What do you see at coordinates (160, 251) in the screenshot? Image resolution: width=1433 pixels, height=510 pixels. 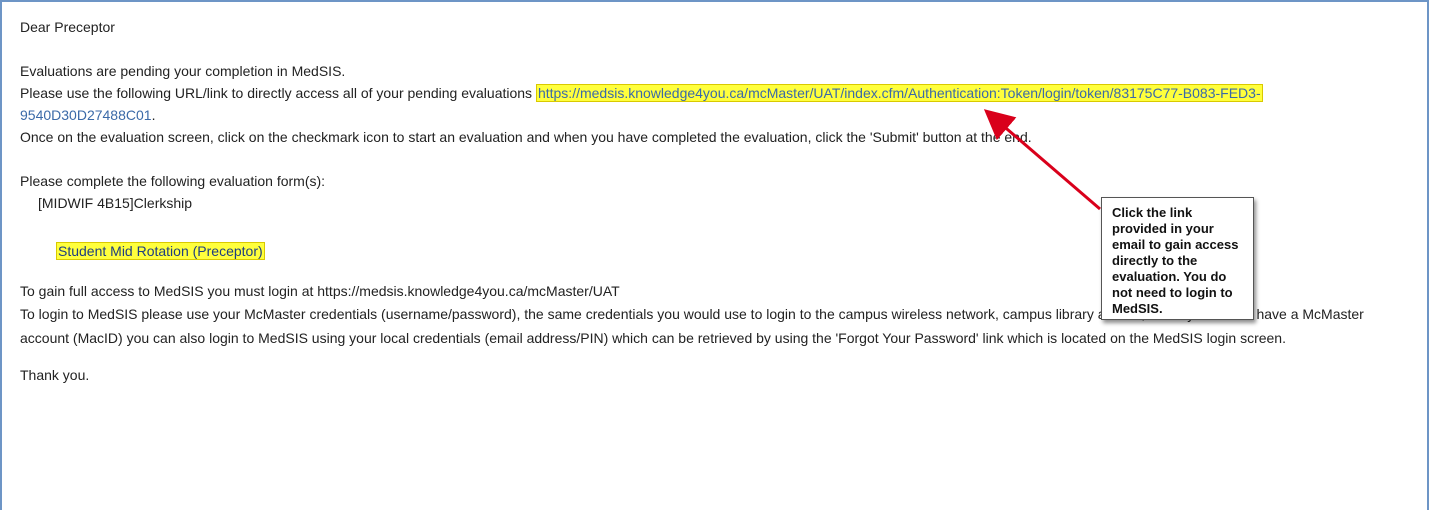 I see `student-mid-rotation-link: Student Mid Rotation (Preceptor)` at bounding box center [160, 251].